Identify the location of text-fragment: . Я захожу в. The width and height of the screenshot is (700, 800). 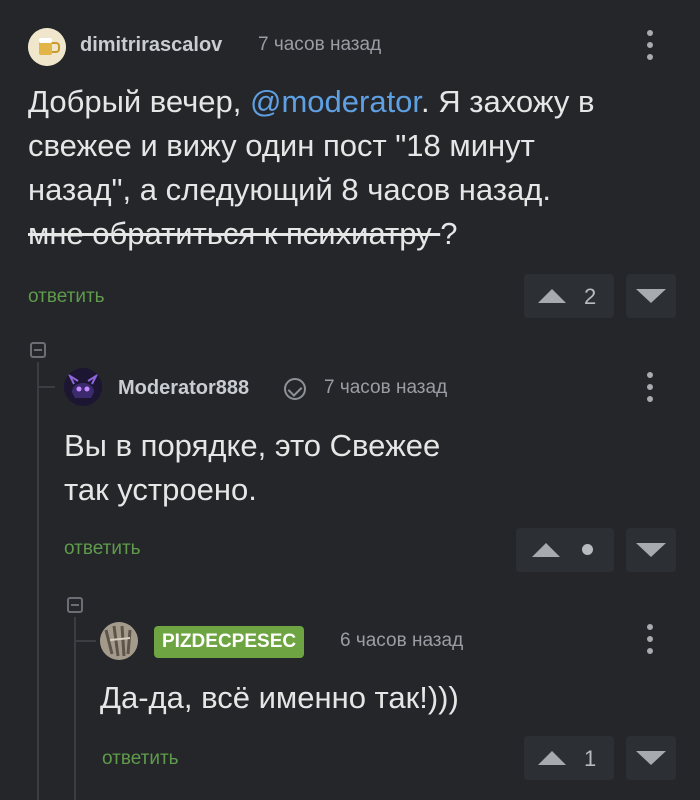
(508, 101).